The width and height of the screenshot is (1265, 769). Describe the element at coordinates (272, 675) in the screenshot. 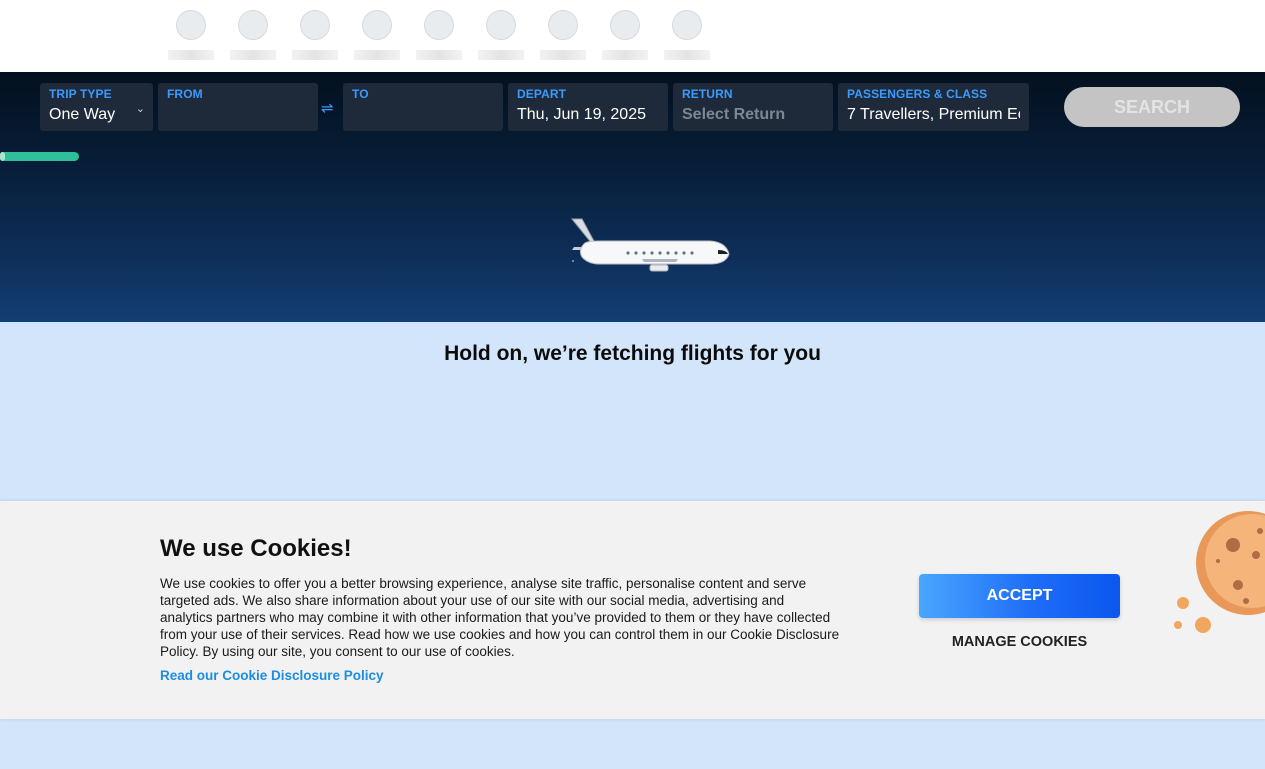

I see `cookie-policy-link: Read our Cookie Disclosure Policy` at that location.